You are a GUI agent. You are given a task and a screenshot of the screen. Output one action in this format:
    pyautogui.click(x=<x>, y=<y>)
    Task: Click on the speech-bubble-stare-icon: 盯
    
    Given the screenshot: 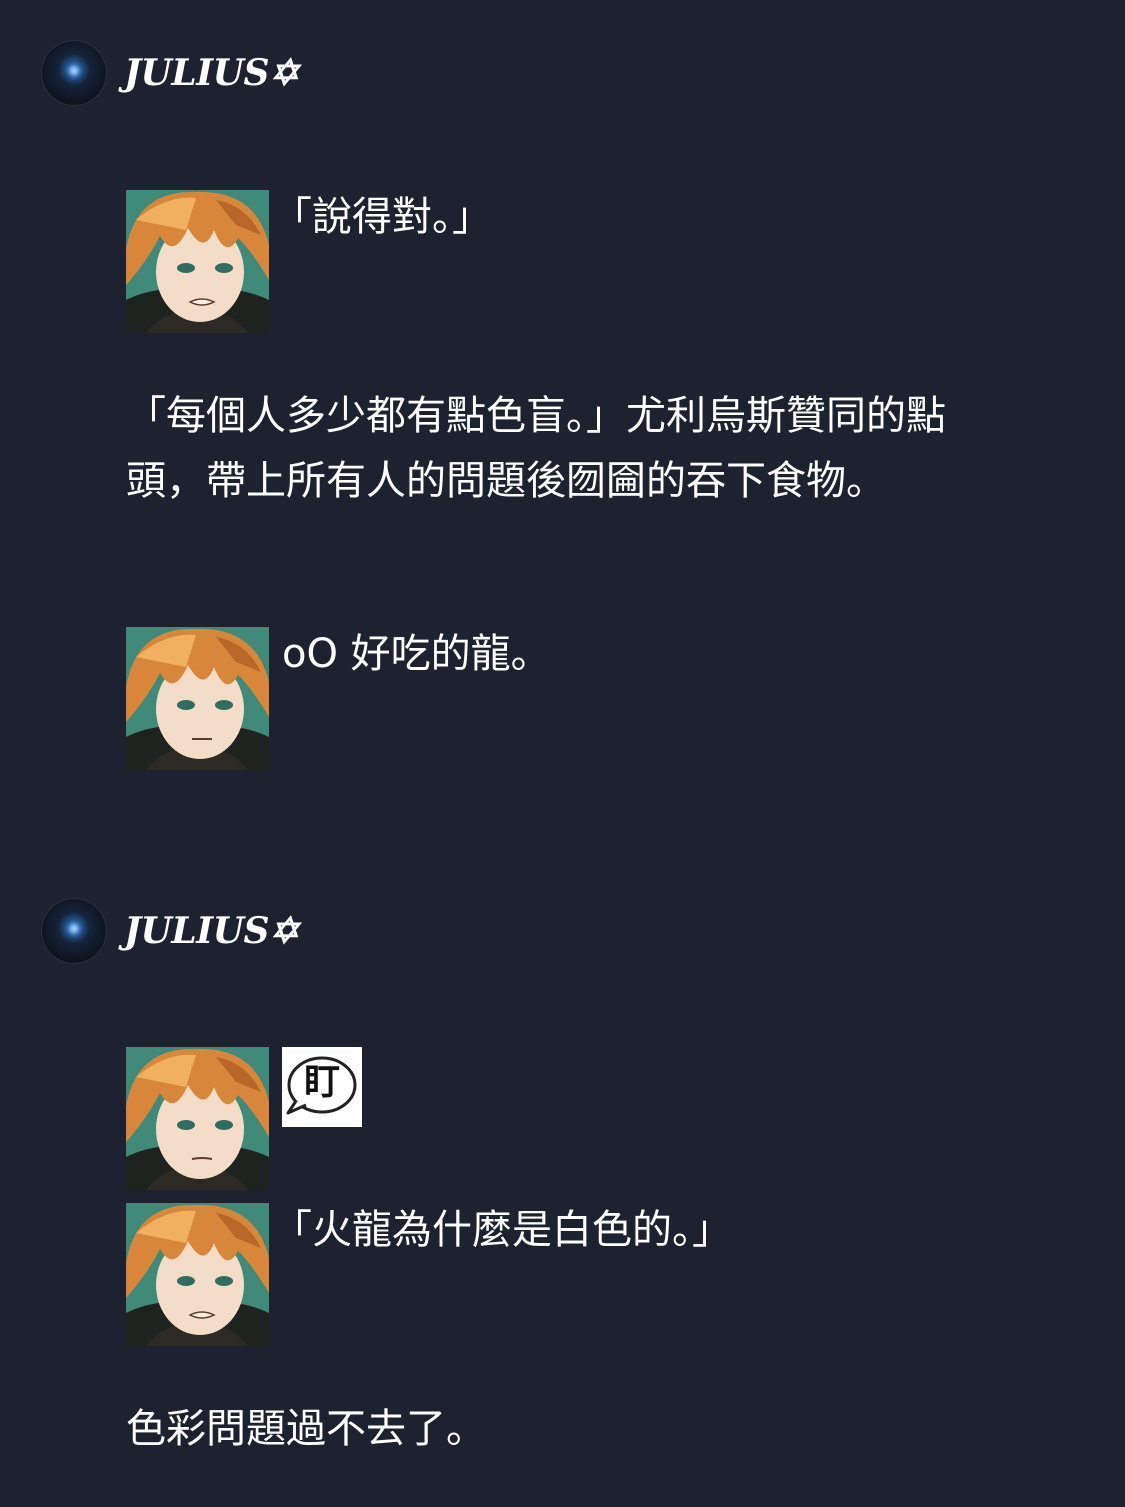 What is the action you would take?
    pyautogui.click(x=322, y=1087)
    